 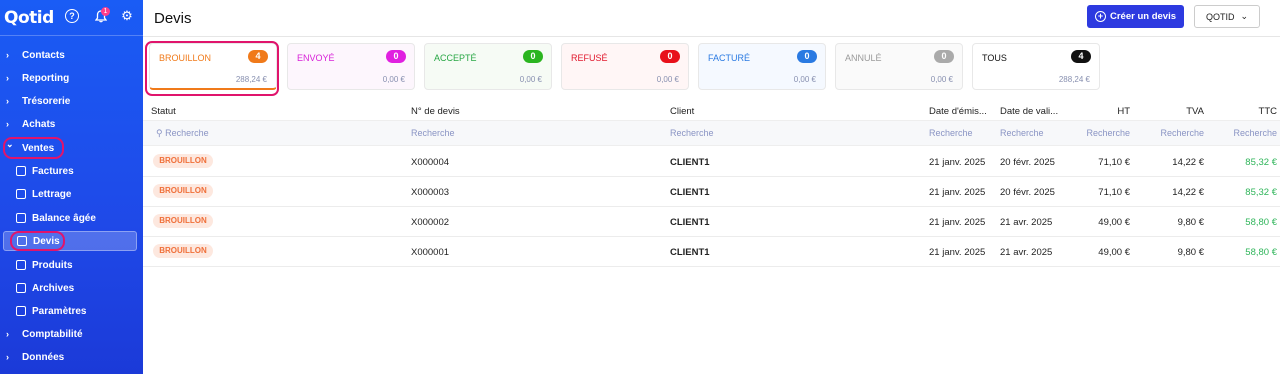 What do you see at coordinates (1114, 222) in the screenshot?
I see `cell-ht: 49,00 €` at bounding box center [1114, 222].